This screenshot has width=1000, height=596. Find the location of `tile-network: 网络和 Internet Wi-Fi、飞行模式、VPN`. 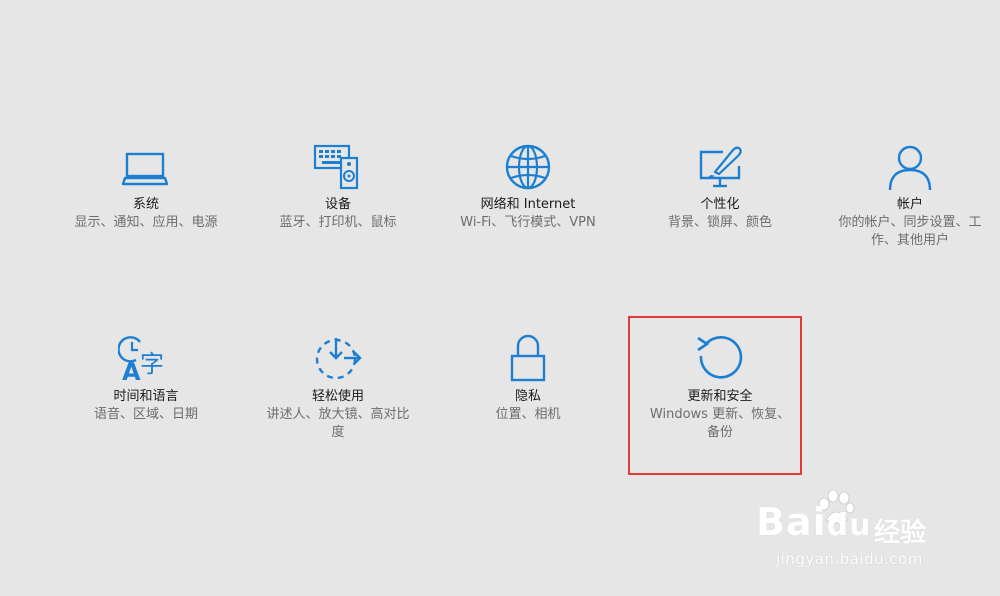

tile-network: 网络和 Internet Wi-Fi、飞行模式、VPN is located at coordinates (528, 188).